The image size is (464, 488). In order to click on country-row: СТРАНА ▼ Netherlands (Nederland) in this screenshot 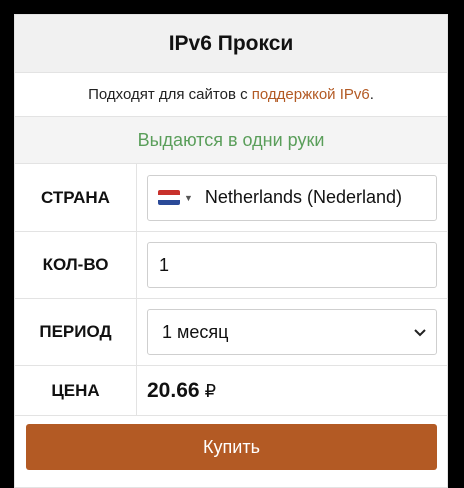, I will do `click(231, 198)`.